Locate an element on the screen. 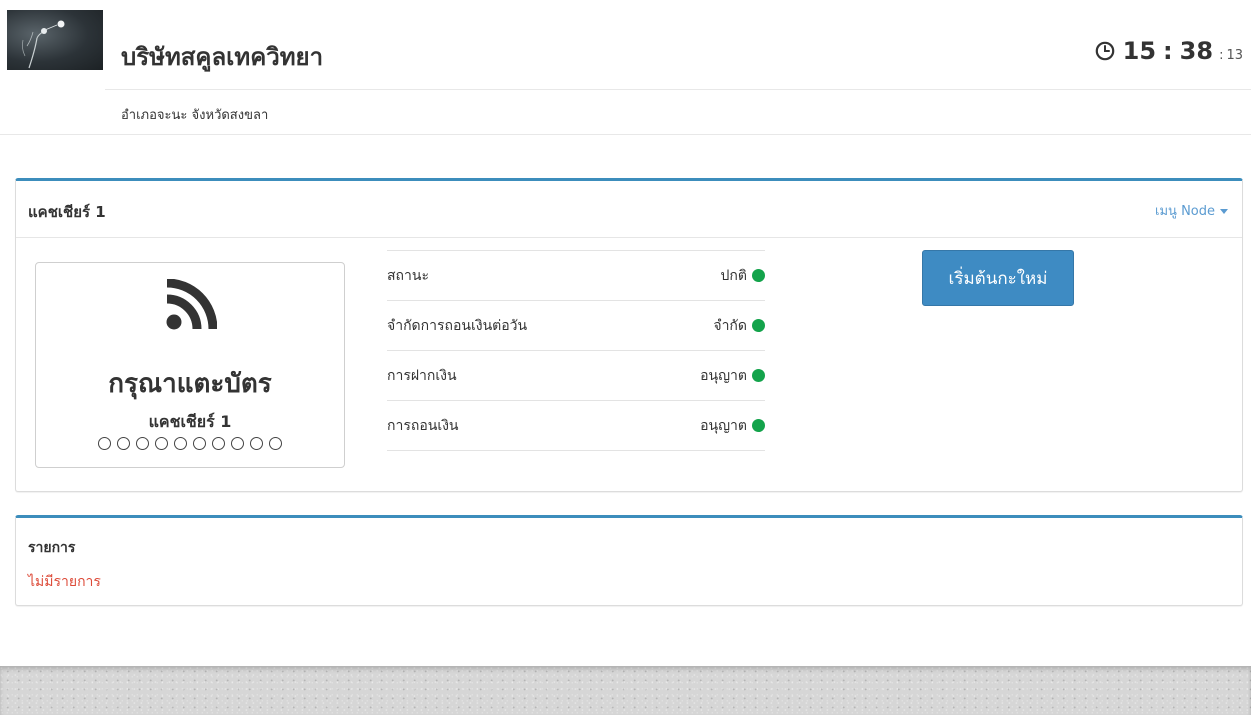 The image size is (1251, 715). restart-shift-button: เริ่มต้นกะใหม่ is located at coordinates (998, 278).